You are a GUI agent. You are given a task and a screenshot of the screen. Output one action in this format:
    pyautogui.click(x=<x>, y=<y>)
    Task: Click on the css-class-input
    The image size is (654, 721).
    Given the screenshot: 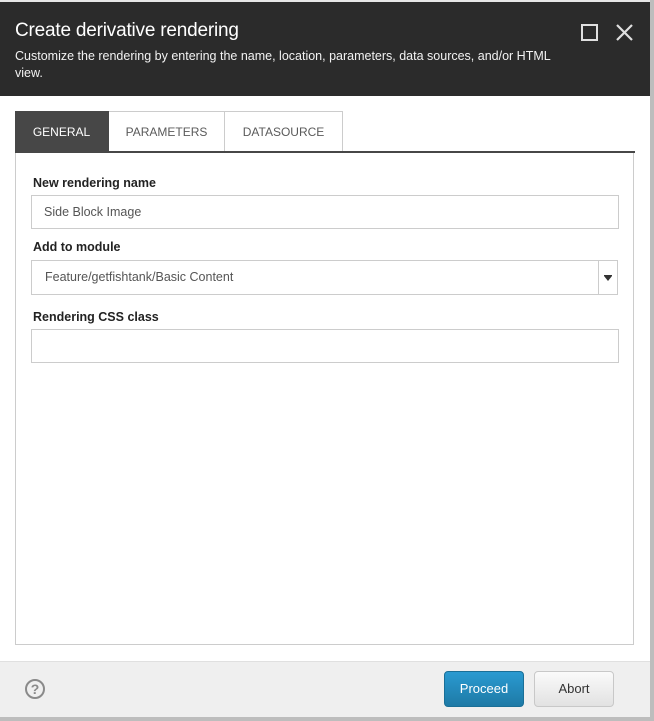 What is the action you would take?
    pyautogui.click(x=325, y=346)
    